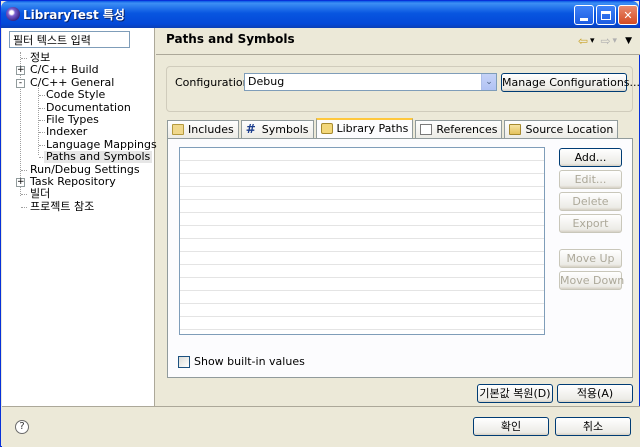  What do you see at coordinates (73, 181) in the screenshot?
I see `tree-item-label: Task Repository` at bounding box center [73, 181].